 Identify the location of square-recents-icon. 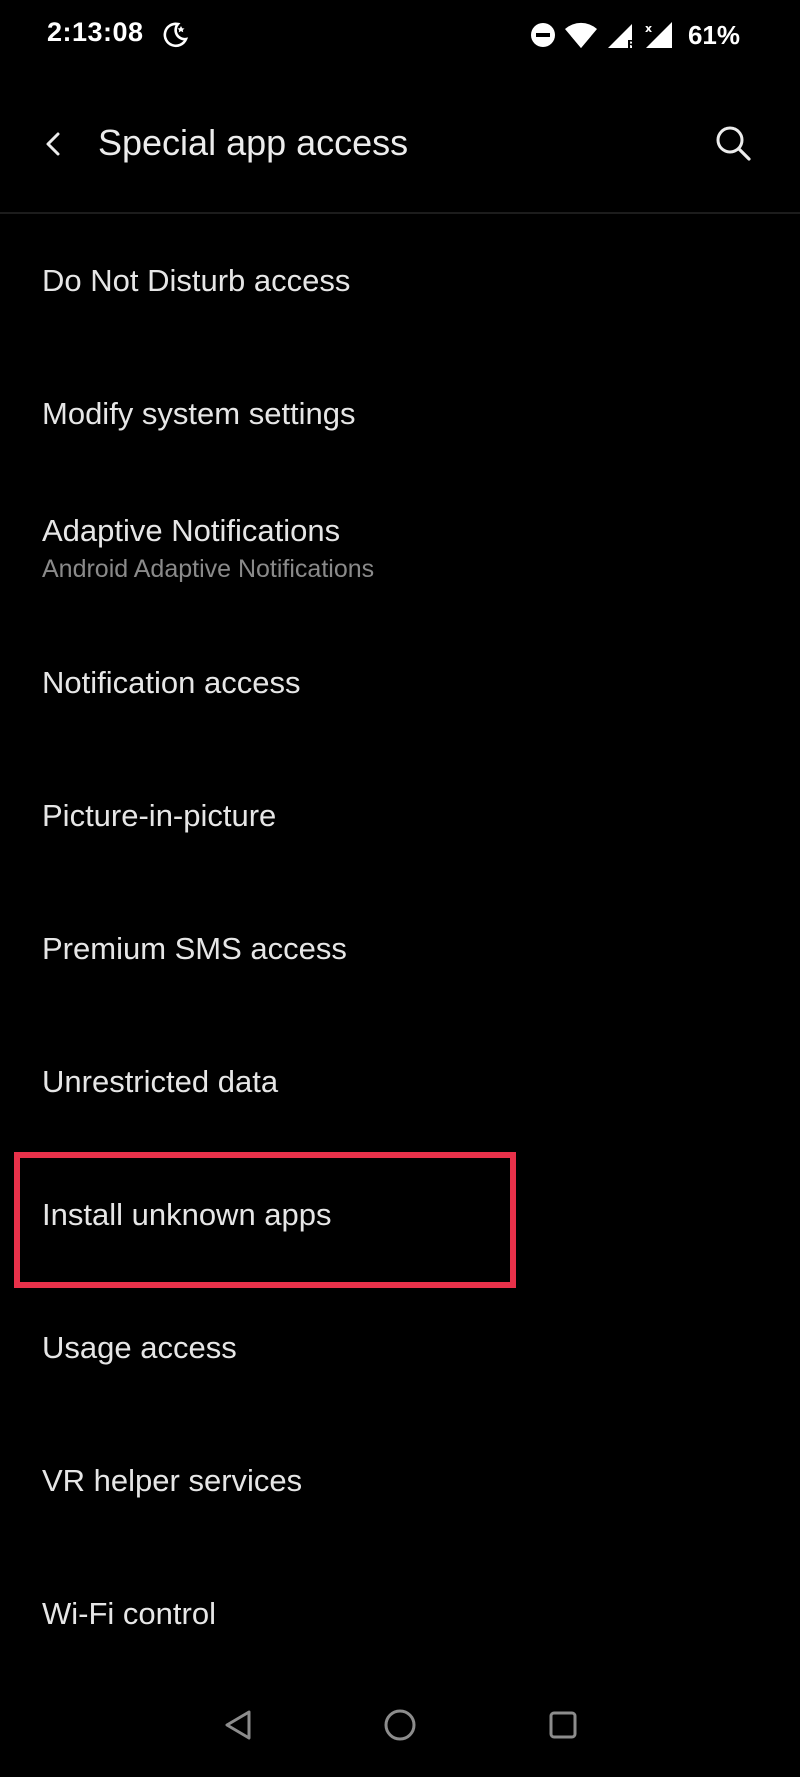
(563, 1725).